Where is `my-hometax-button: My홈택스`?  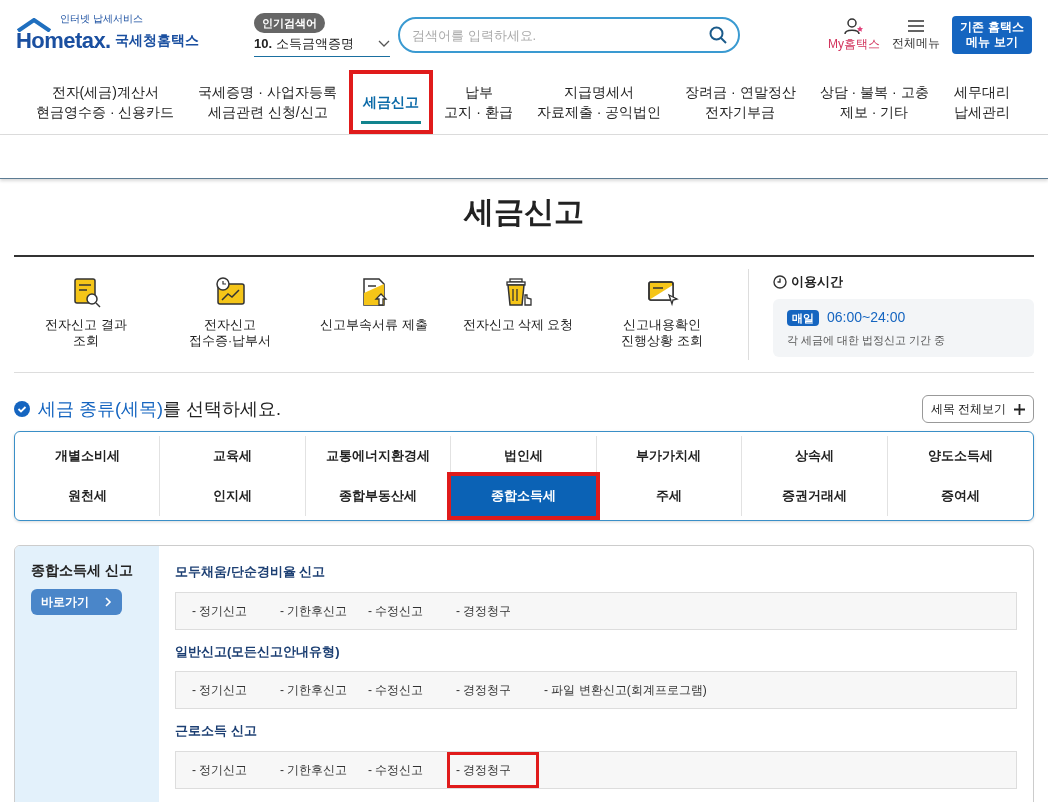
my-hometax-button: My홈택스 is located at coordinates (854, 35).